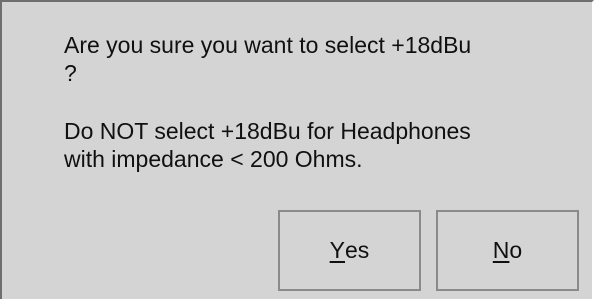  I want to click on no-button: No, so click(507, 250).